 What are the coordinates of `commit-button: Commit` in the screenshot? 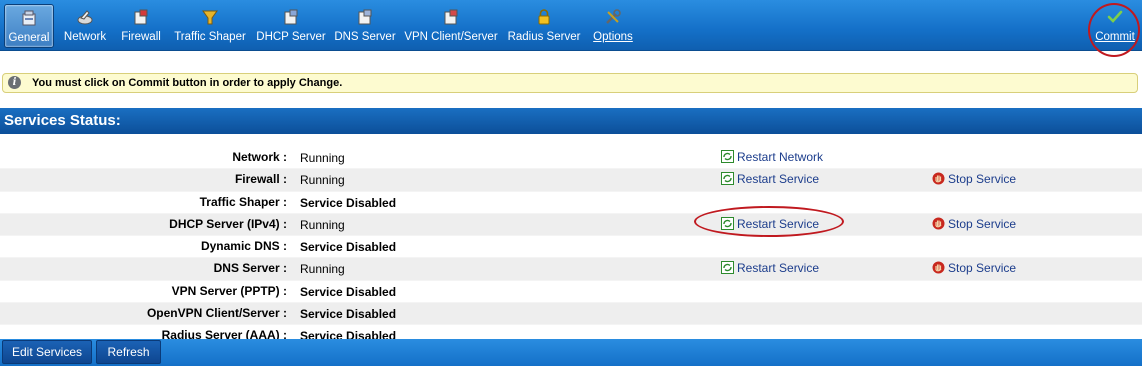 It's located at (1115, 26).